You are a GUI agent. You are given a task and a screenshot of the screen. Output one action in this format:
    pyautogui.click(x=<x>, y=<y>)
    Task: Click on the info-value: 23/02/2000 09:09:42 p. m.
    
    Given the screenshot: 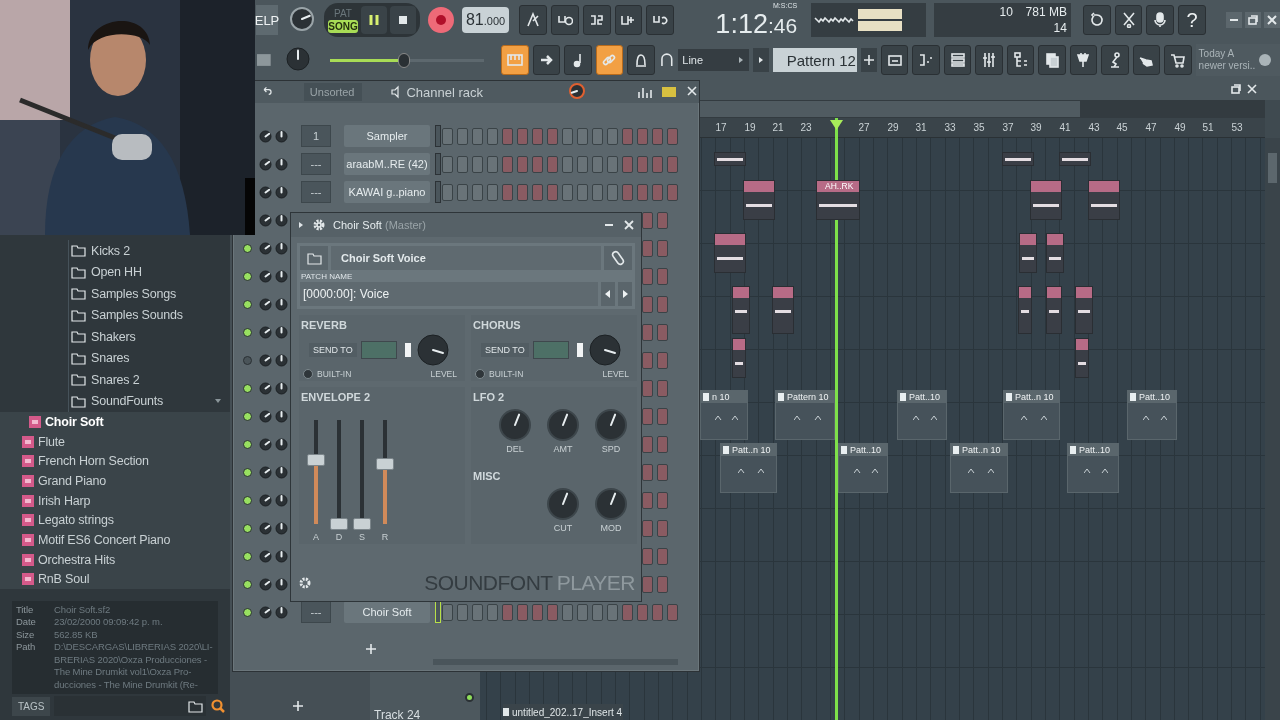 What is the action you would take?
    pyautogui.click(x=109, y=622)
    